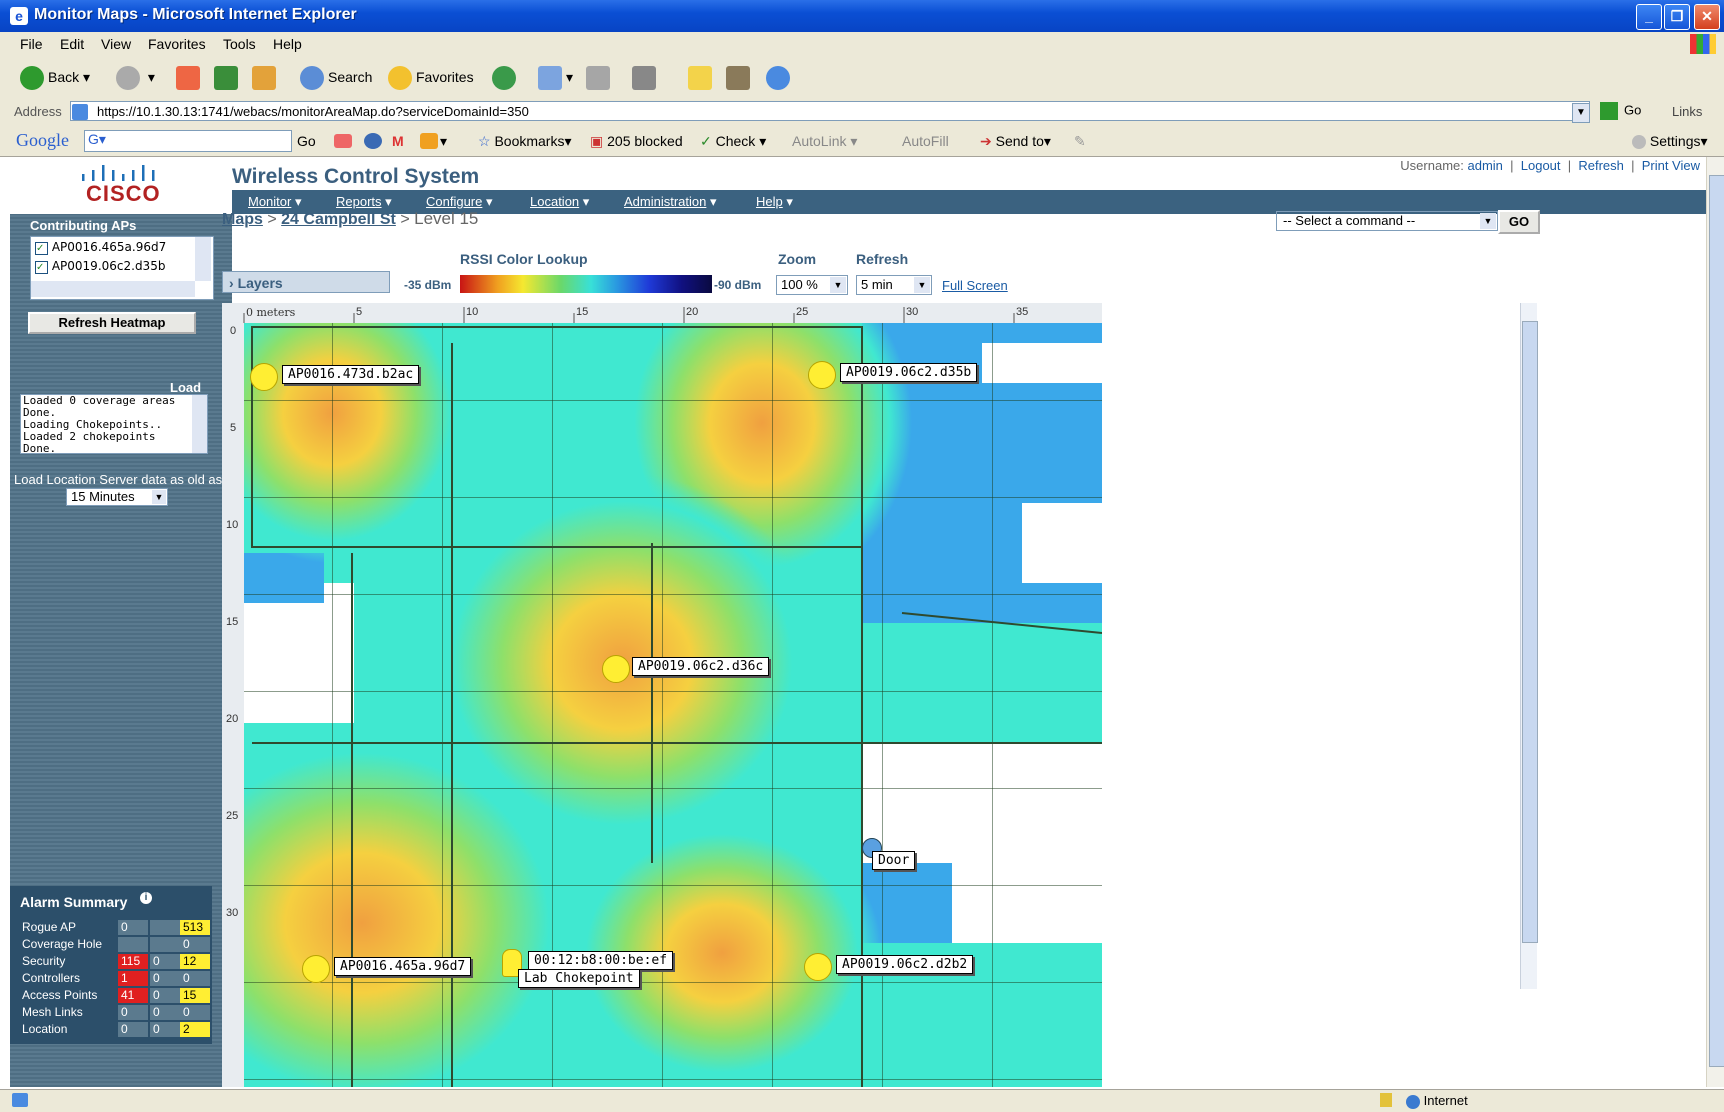 The image size is (1724, 1112). What do you see at coordinates (1015, 141) in the screenshot?
I see `send-to-button: ➔ Send to▾` at bounding box center [1015, 141].